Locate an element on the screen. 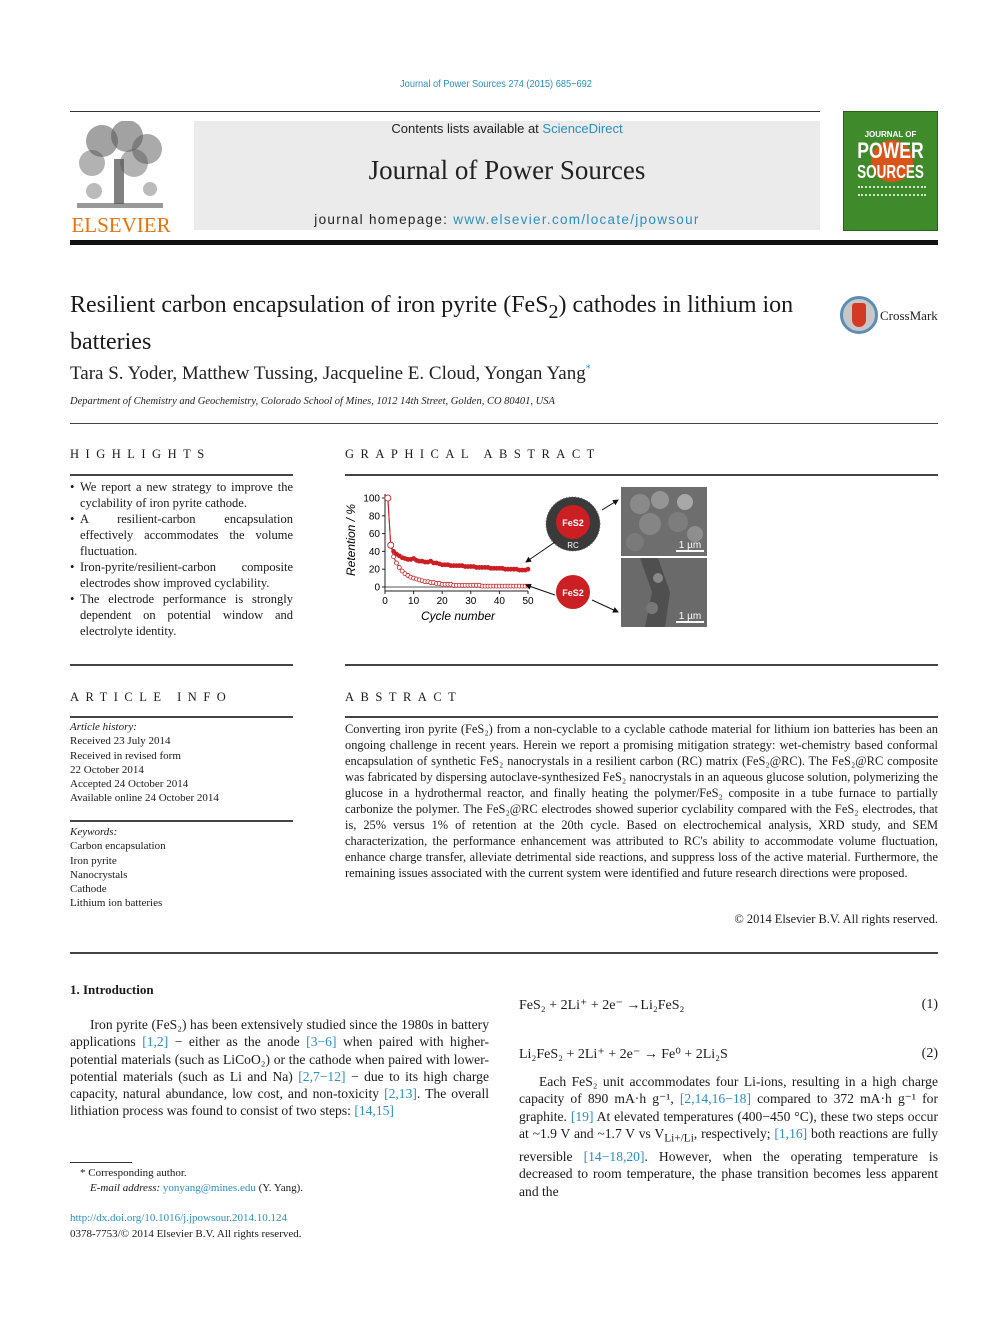 The width and height of the screenshot is (992, 1323). citation-link: [14,15] is located at coordinates (374, 1110).